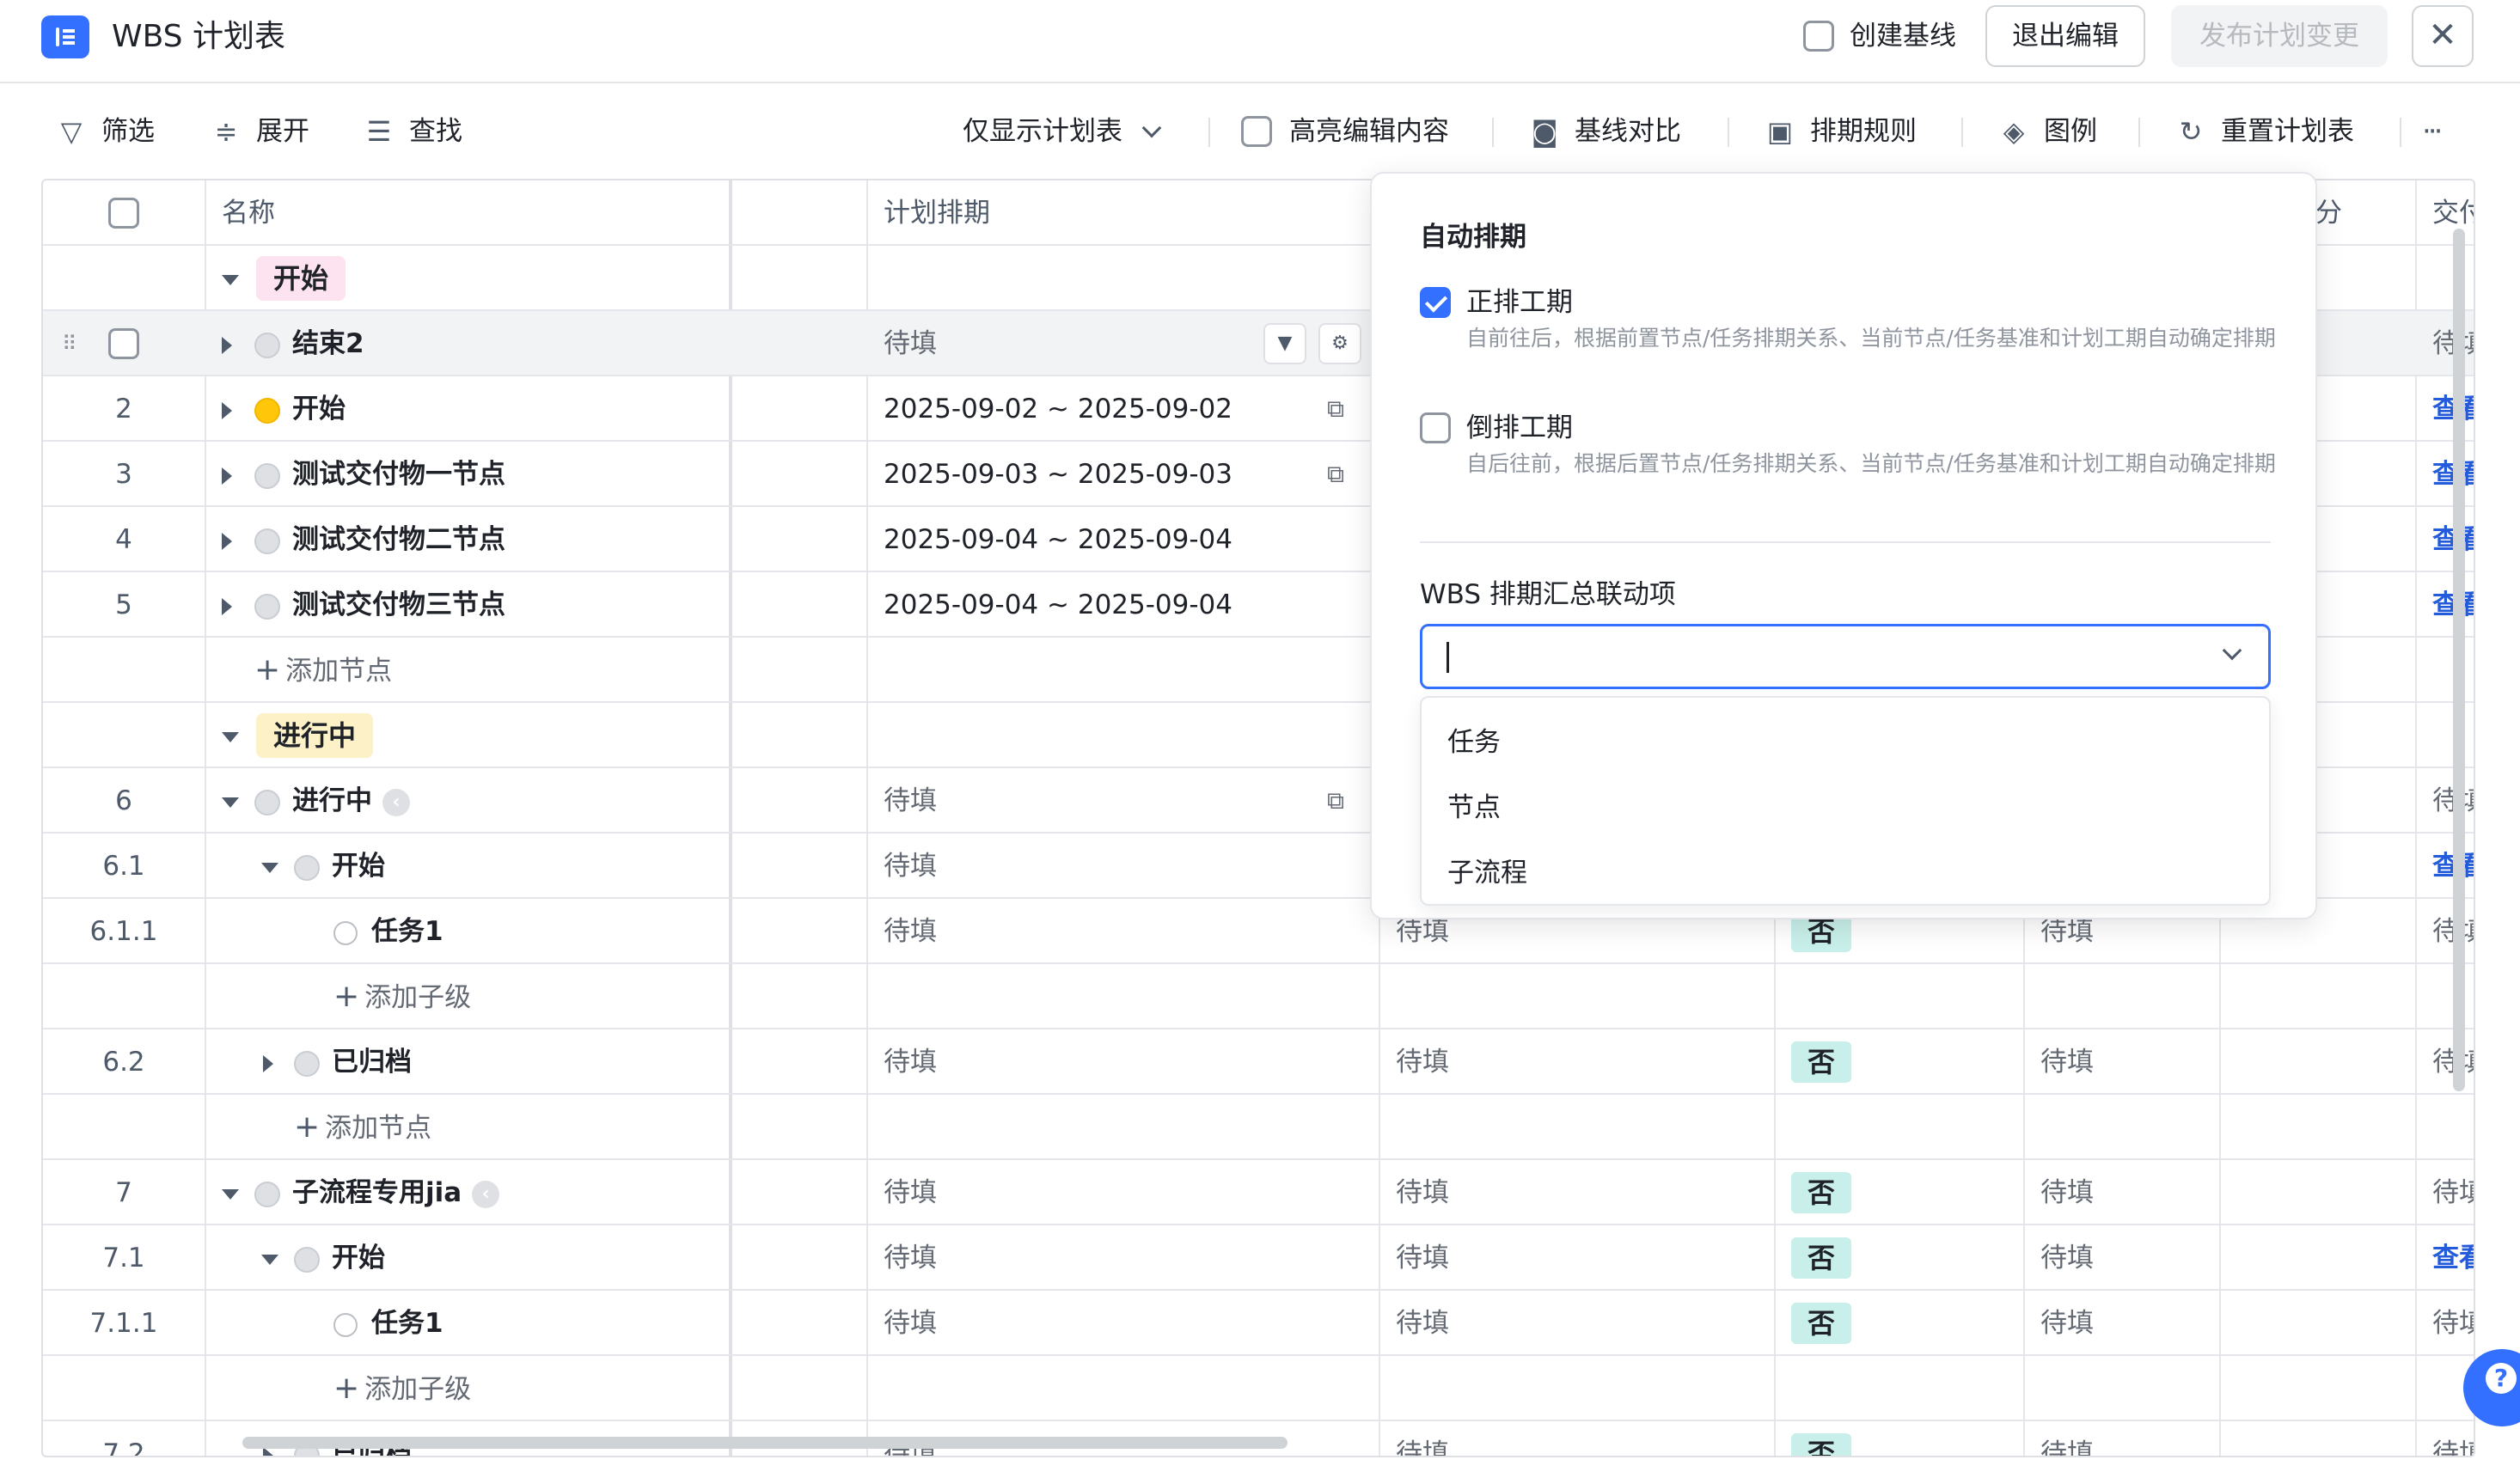  Describe the element at coordinates (1436, 302) in the screenshot. I see `forward-schedule-checkbox` at that location.